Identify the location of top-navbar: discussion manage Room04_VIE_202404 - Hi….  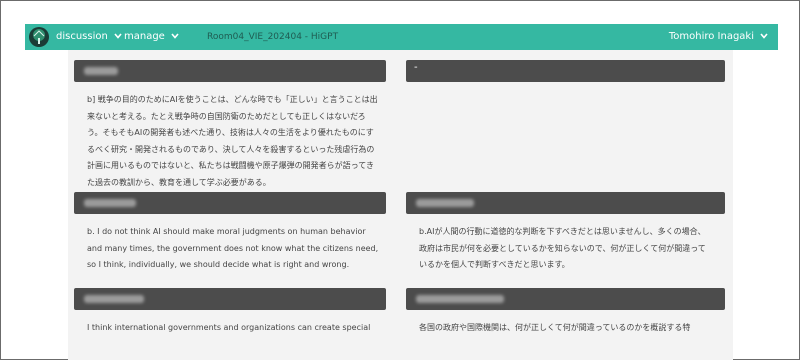
(401, 37).